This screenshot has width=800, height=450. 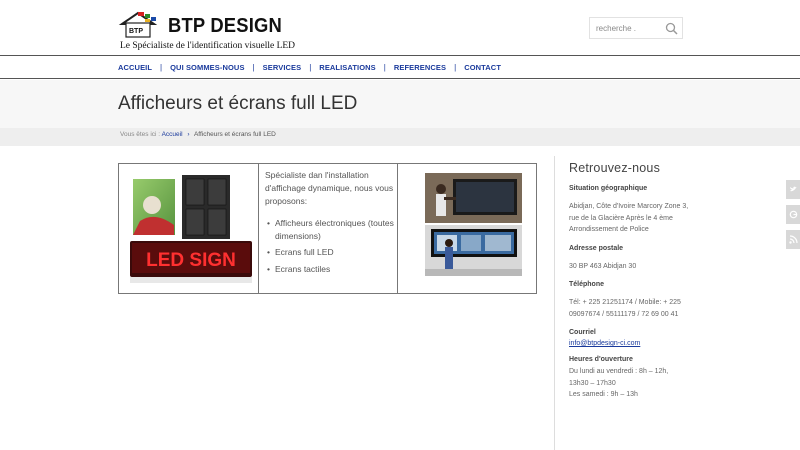 I want to click on list-item: Ecrans full LED, so click(x=331, y=252).